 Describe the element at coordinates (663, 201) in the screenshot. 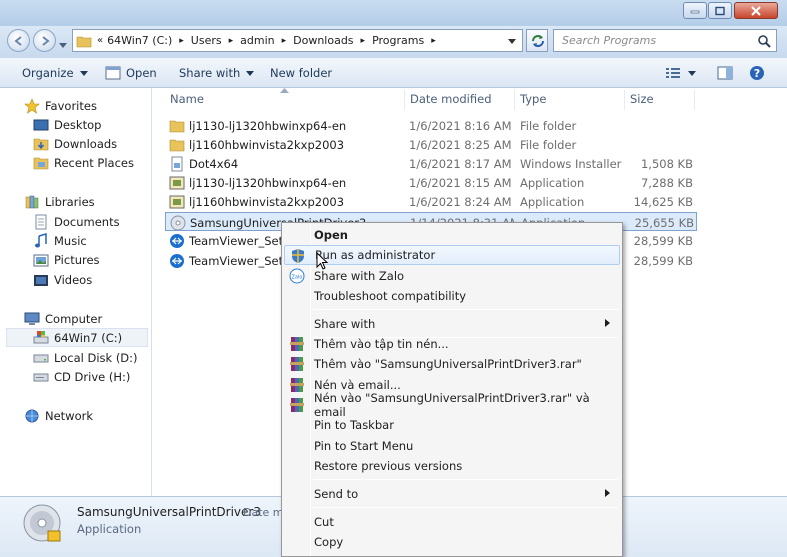

I see `file-size: 14,625 KB` at that location.